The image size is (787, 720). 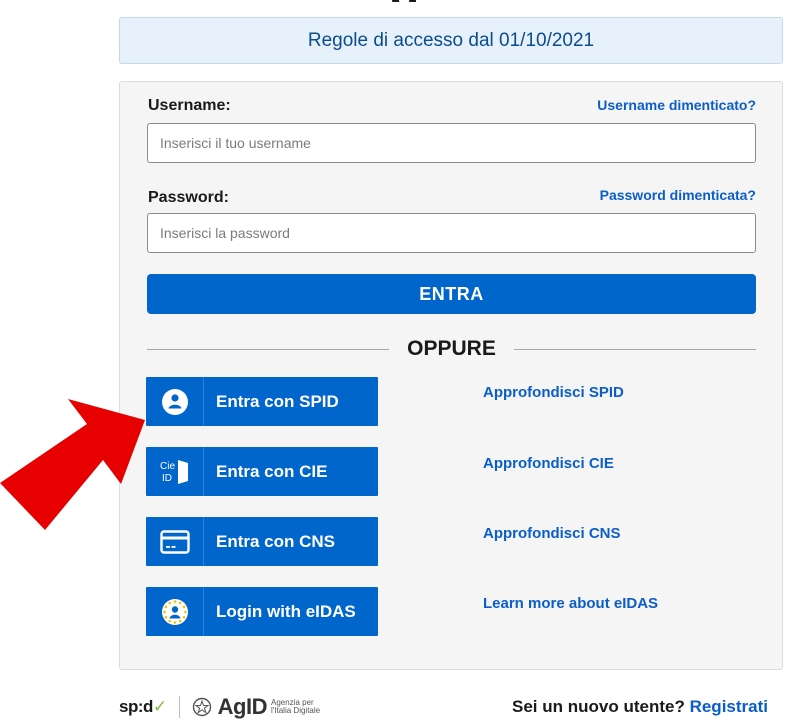 I want to click on forgot-username-link: Username dimenticato?, so click(x=676, y=105).